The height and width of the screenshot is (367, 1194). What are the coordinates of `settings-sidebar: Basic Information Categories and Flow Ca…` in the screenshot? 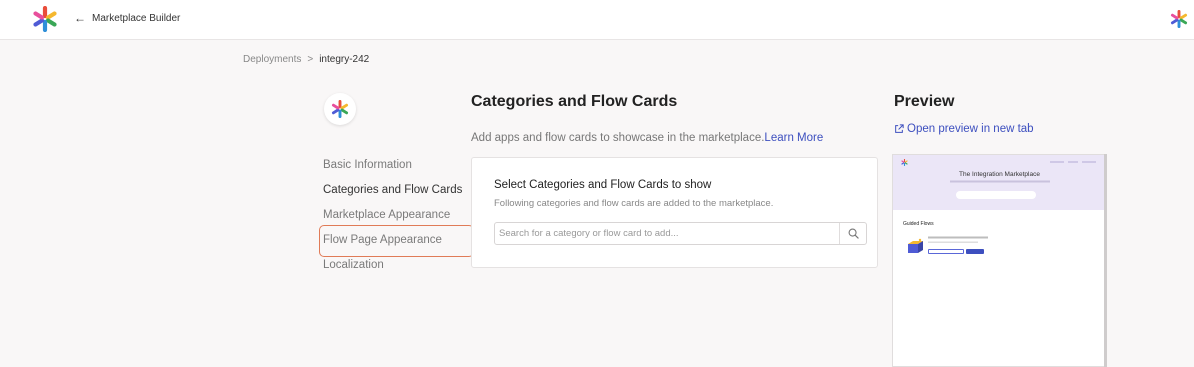 It's located at (398, 216).